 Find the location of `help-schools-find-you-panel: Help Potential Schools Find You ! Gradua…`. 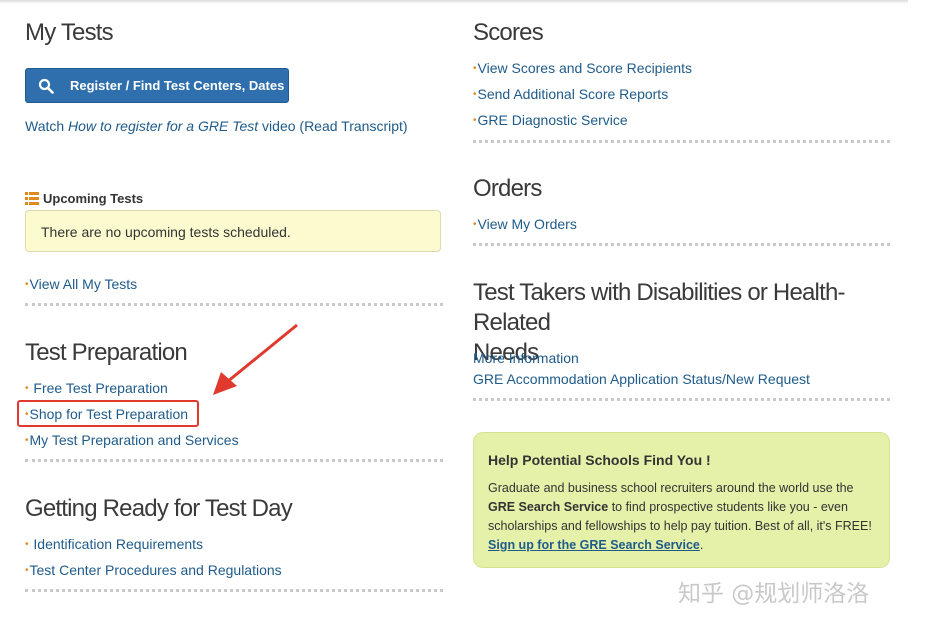

help-schools-find-you-panel: Help Potential Schools Find You ! Gradua… is located at coordinates (681, 500).